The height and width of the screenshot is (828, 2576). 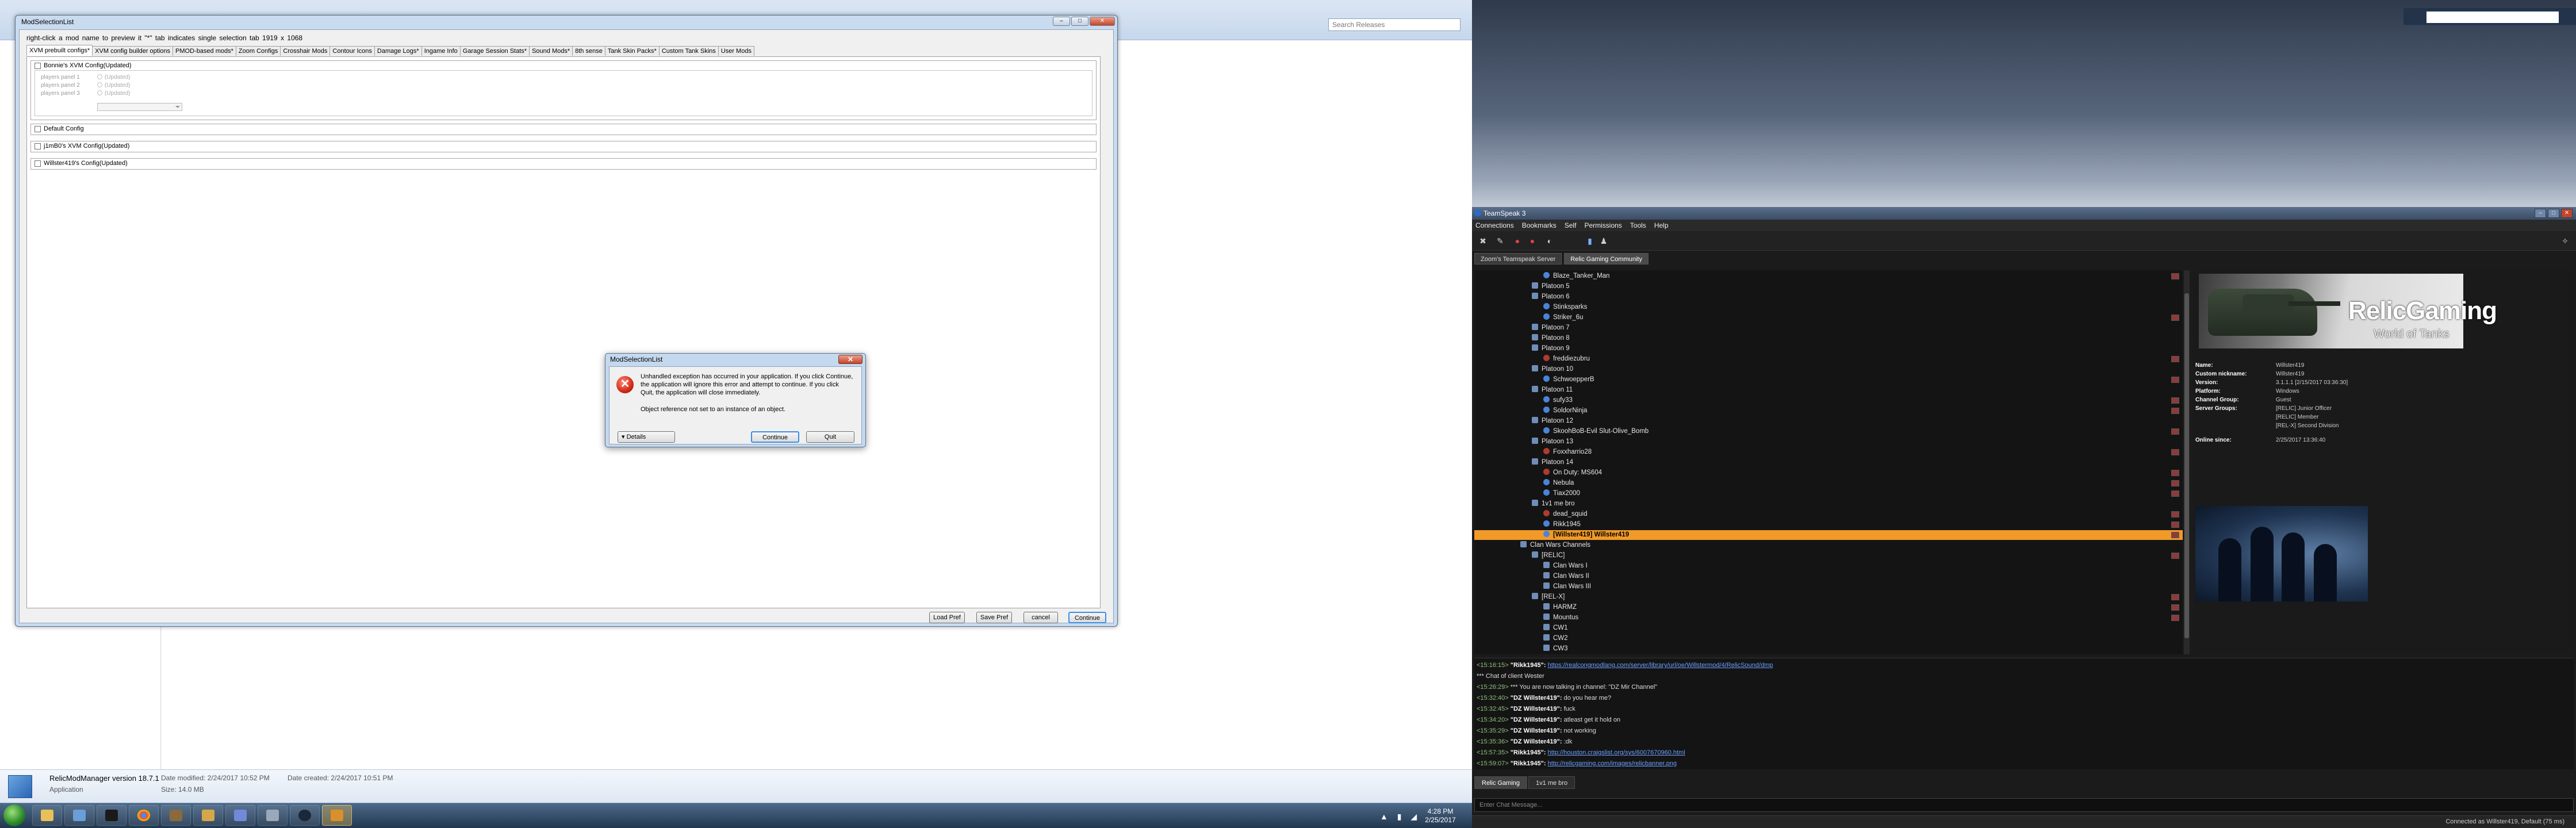 What do you see at coordinates (1483, 241) in the screenshot?
I see `disconnect-icon: ✖` at bounding box center [1483, 241].